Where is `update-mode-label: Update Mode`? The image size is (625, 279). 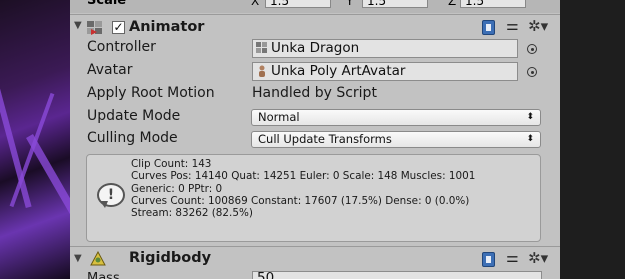
update-mode-label: Update Mode is located at coordinates (134, 116).